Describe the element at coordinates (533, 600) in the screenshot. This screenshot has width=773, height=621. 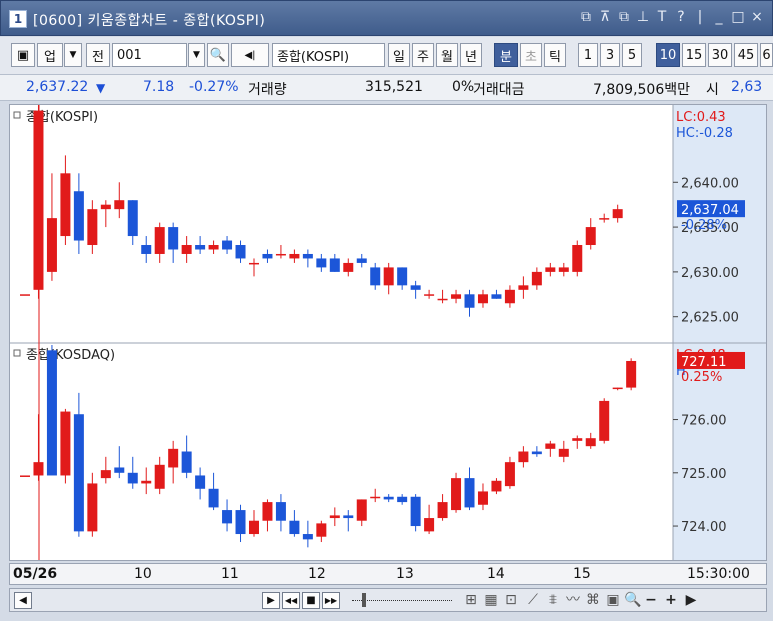
I see `trendline-icon: ⟋` at that location.